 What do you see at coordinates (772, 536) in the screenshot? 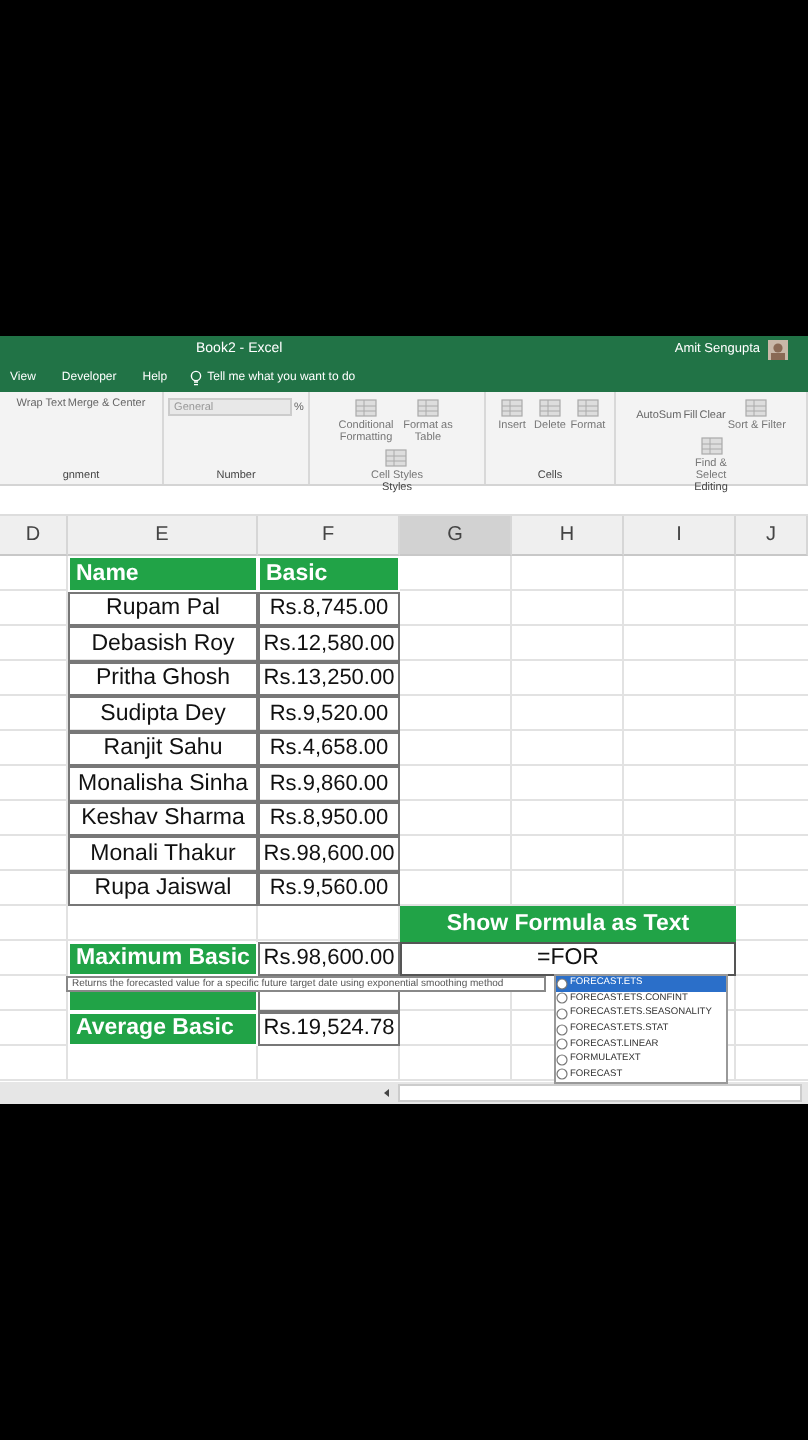
I see `column-header: J` at bounding box center [772, 536].